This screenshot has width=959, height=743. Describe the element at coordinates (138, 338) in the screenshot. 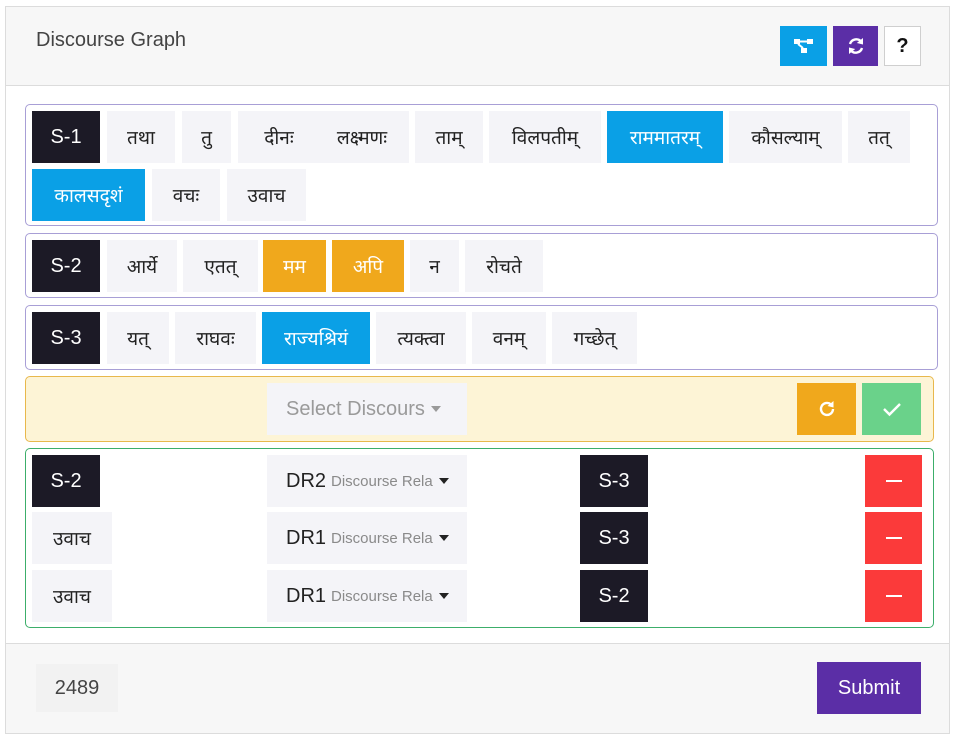

I see `token: यत्` at that location.